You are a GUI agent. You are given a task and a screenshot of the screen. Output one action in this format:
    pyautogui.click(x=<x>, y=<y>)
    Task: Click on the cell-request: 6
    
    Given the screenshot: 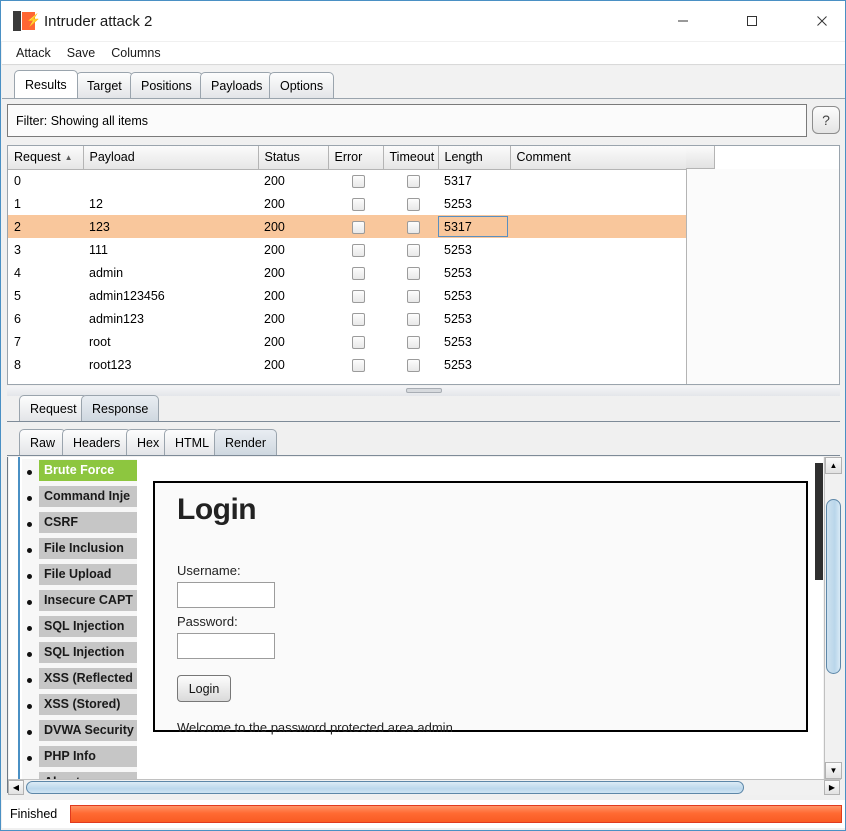 What is the action you would take?
    pyautogui.click(x=45, y=318)
    